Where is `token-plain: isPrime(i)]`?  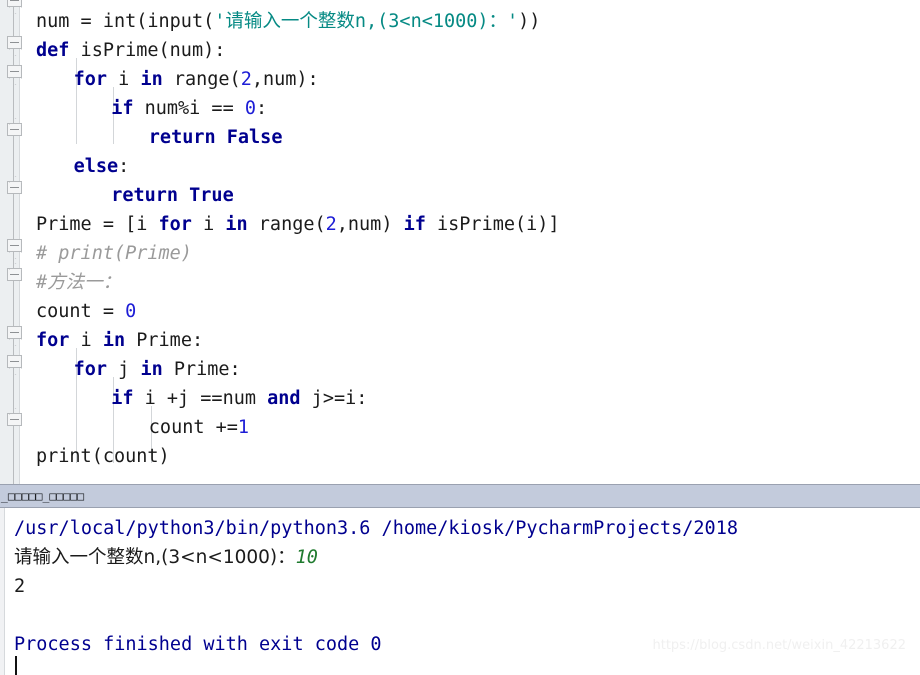 token-plain: isPrime(i)] is located at coordinates (492, 224).